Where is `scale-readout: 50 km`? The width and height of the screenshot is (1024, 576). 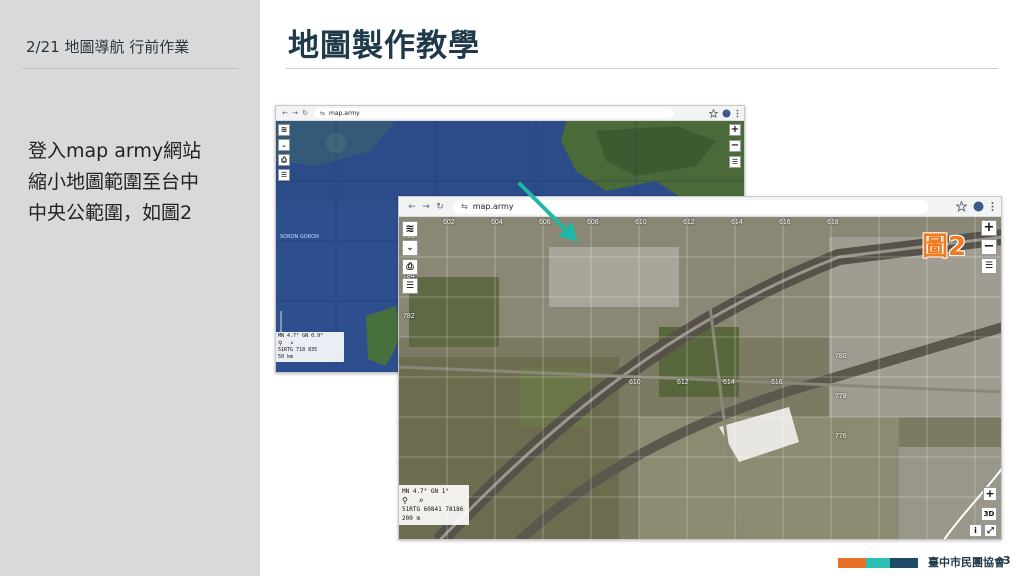 scale-readout: 50 km is located at coordinates (286, 357).